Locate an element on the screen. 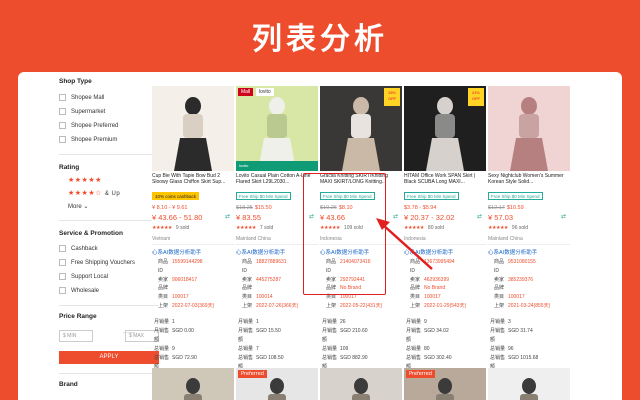 Image resolution: width=640 pixels, height=400 pixels. filter-free-shipping: Free Shipping Vouchers is located at coordinates (97, 262).